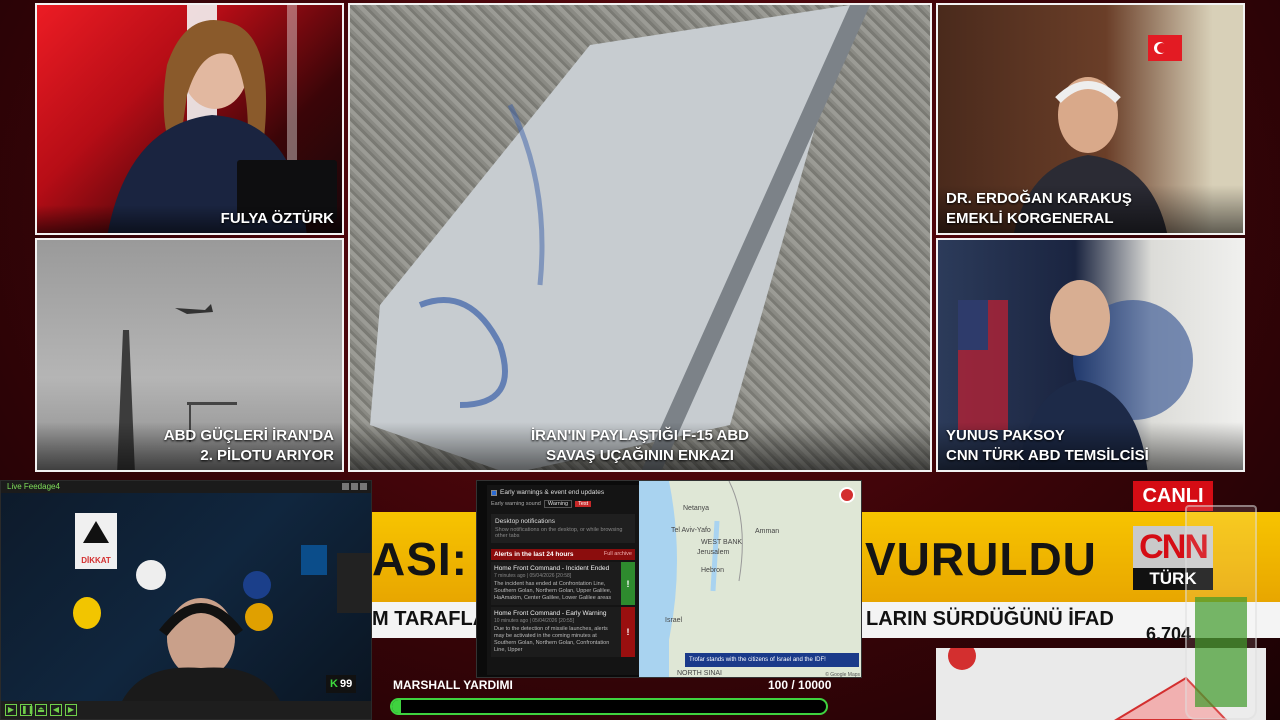 Image resolution: width=1280 pixels, height=720 pixels. I want to click on checkbox-icon, so click(494, 492).